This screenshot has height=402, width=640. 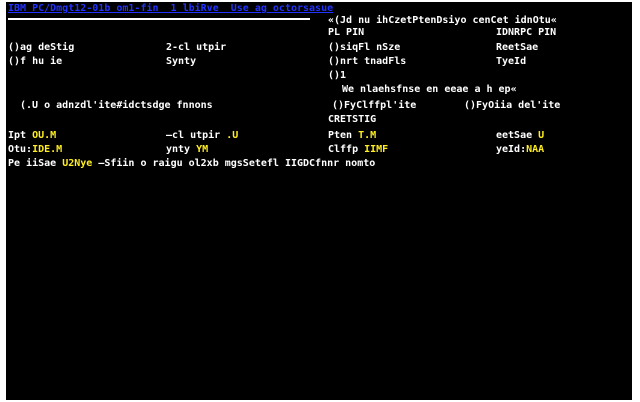 What do you see at coordinates (535, 149) in the screenshot?
I see `field-value: NAA` at bounding box center [535, 149].